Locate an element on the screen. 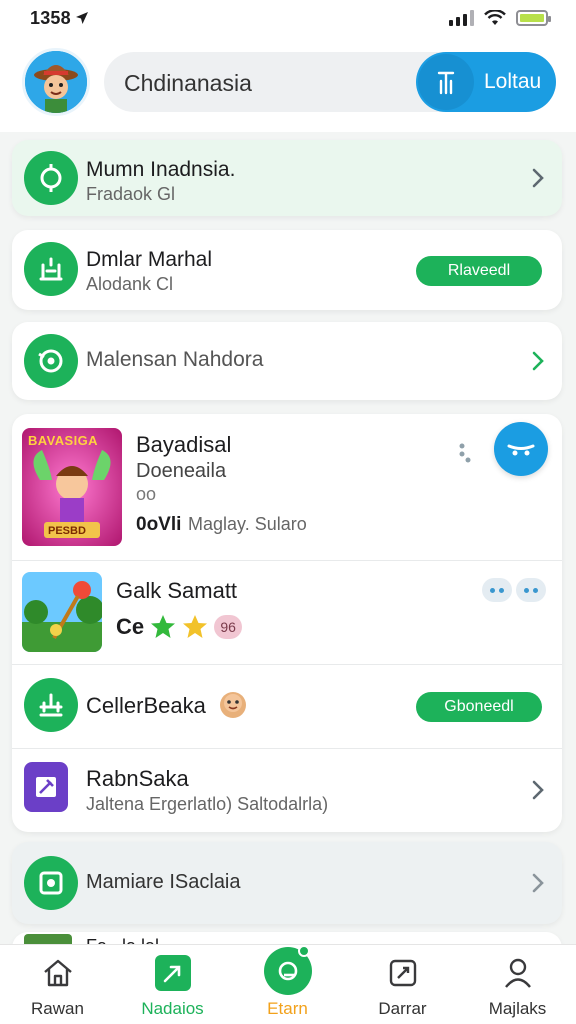 The width and height of the screenshot is (576, 1024). game-stat: Ce is located at coordinates (130, 626).